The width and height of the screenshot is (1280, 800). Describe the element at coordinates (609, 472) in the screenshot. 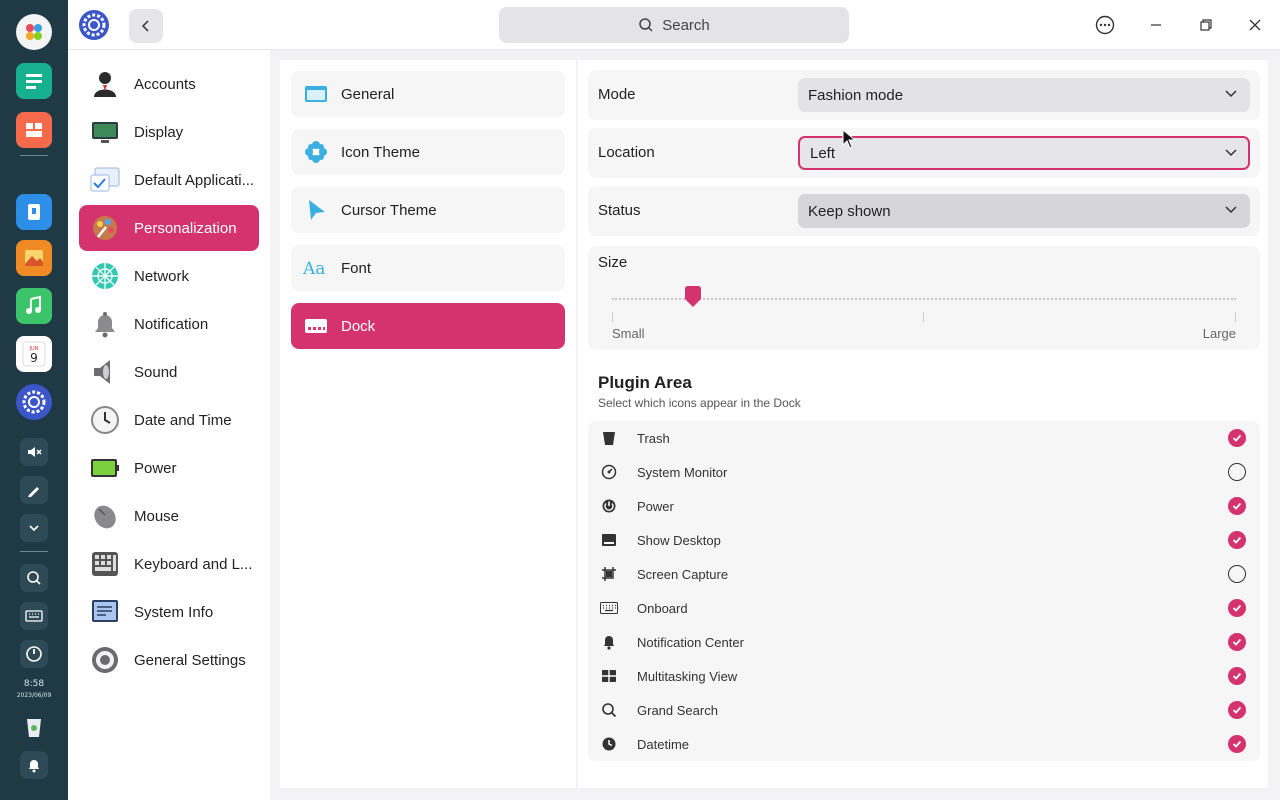

I see `gauge-icon` at that location.